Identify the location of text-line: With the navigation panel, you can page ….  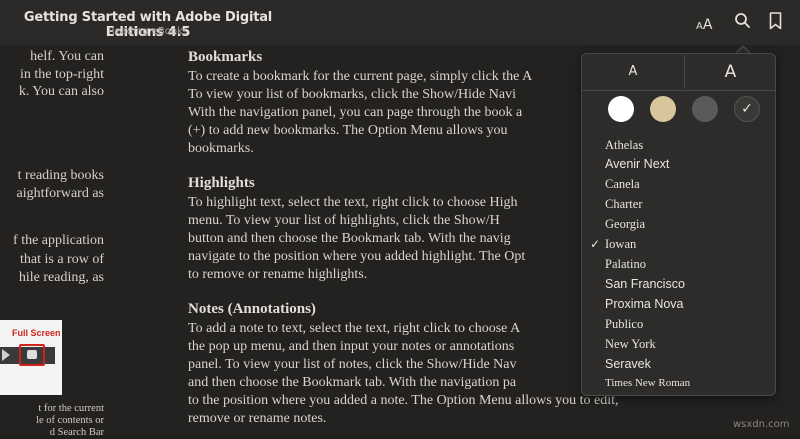
(355, 112).